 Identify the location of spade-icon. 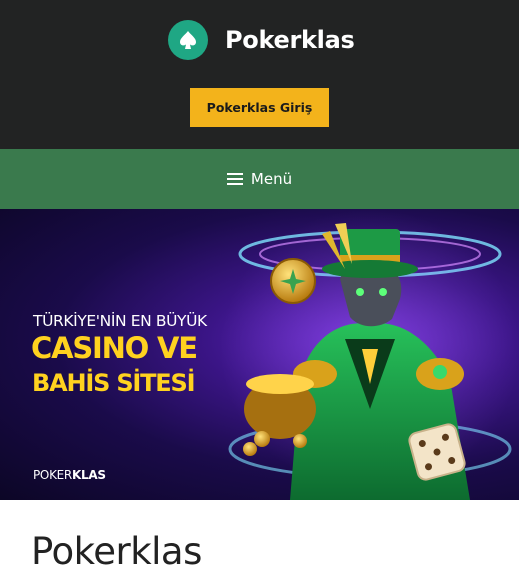
(188, 40).